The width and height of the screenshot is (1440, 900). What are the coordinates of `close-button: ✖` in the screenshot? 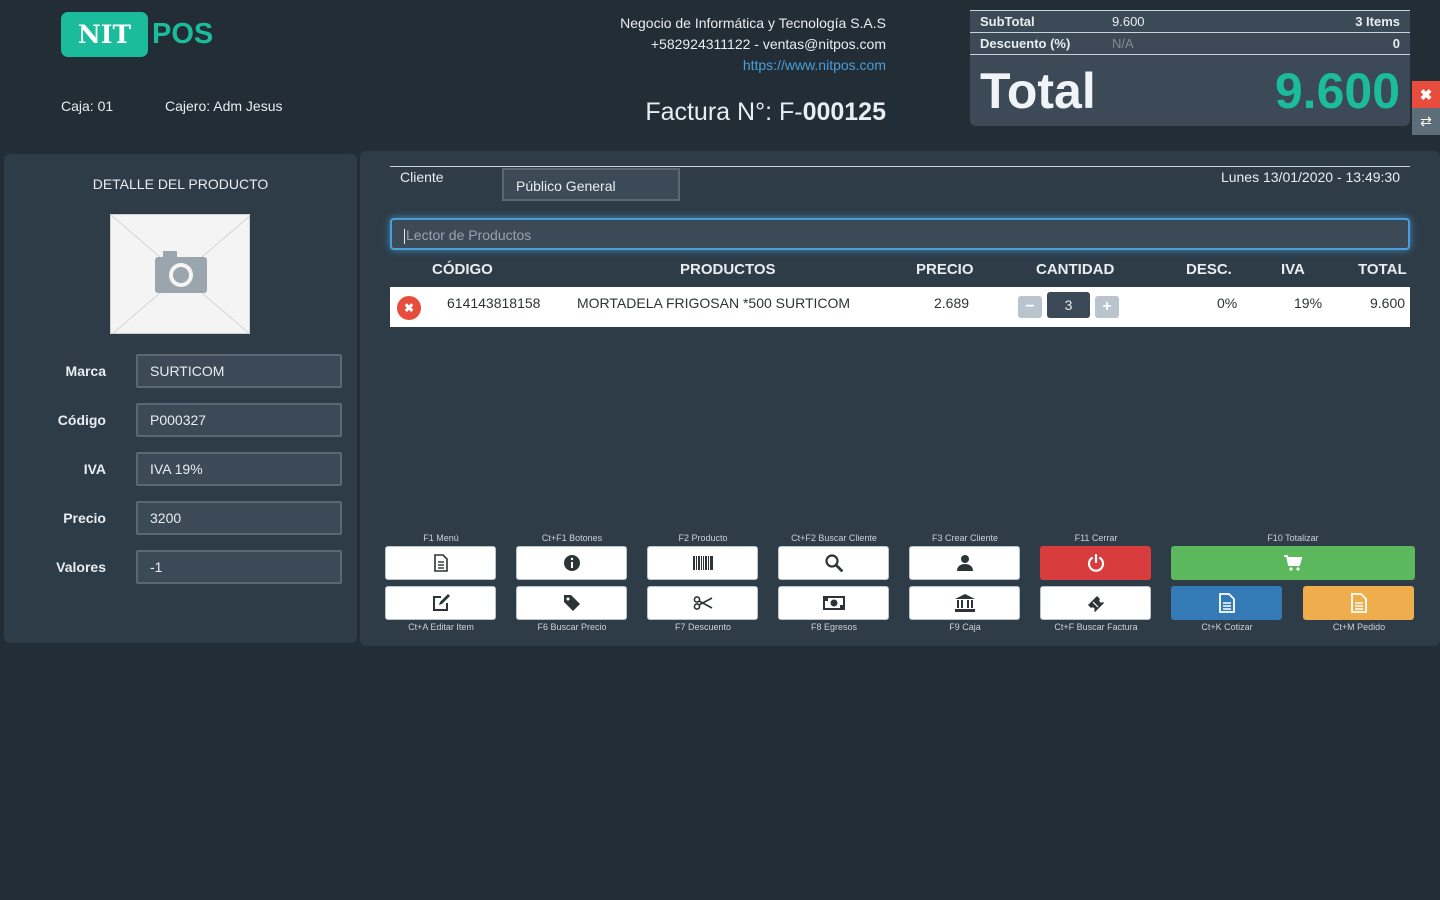 It's located at (1426, 94).